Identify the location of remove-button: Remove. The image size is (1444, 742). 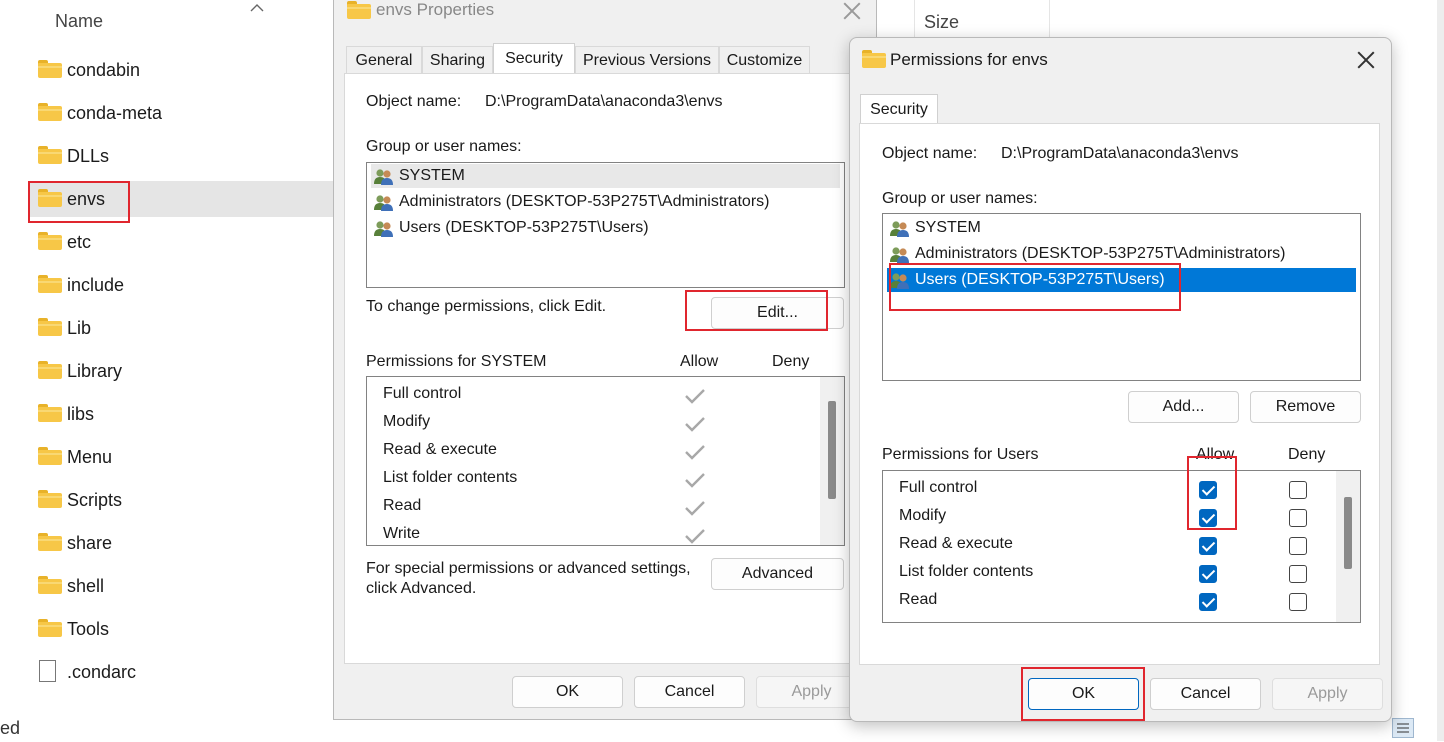
(1305, 407).